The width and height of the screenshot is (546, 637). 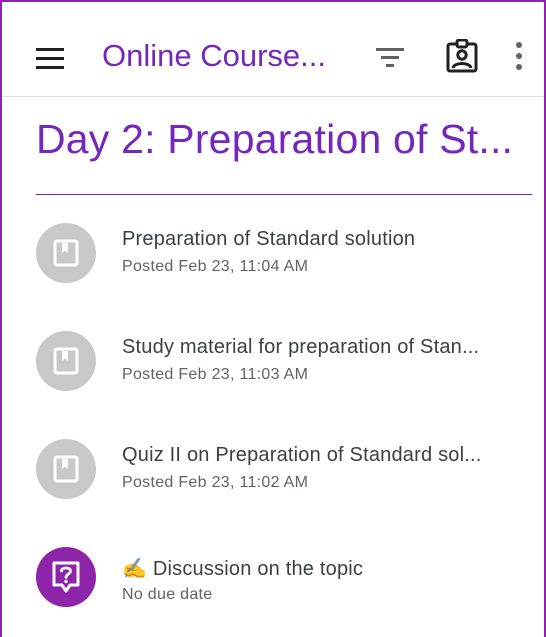 What do you see at coordinates (215, 482) in the screenshot?
I see `item-subtitle: Posted Feb 23, 11:02 AM` at bounding box center [215, 482].